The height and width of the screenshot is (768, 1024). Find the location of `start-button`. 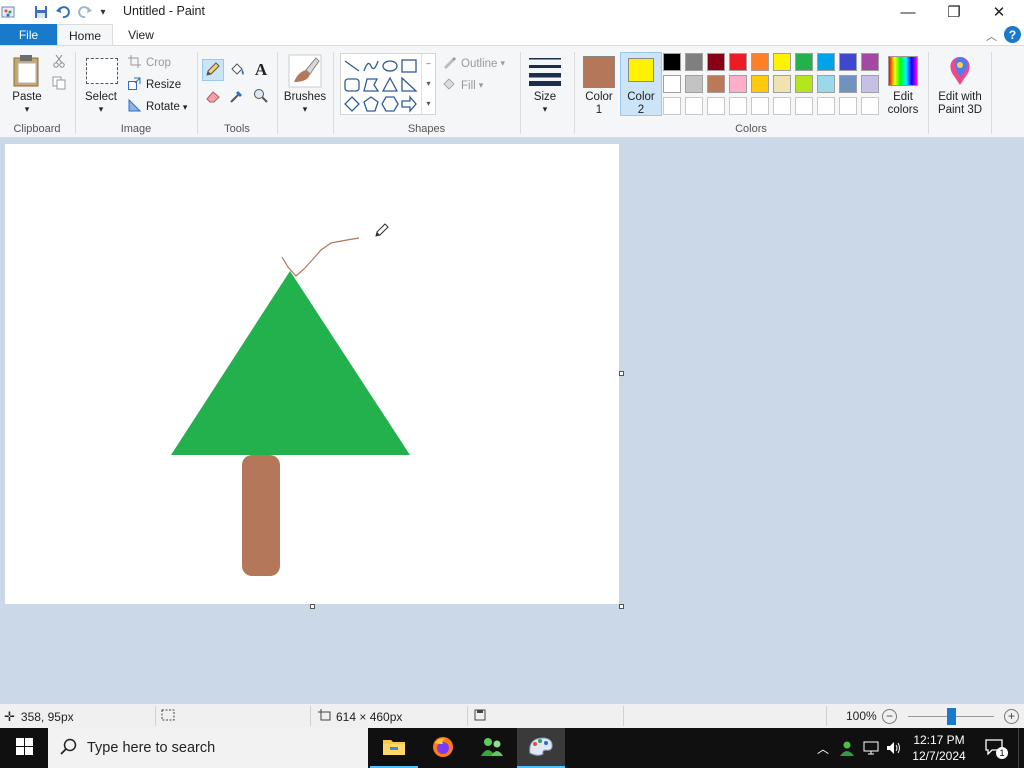

start-button is located at coordinates (24, 748).